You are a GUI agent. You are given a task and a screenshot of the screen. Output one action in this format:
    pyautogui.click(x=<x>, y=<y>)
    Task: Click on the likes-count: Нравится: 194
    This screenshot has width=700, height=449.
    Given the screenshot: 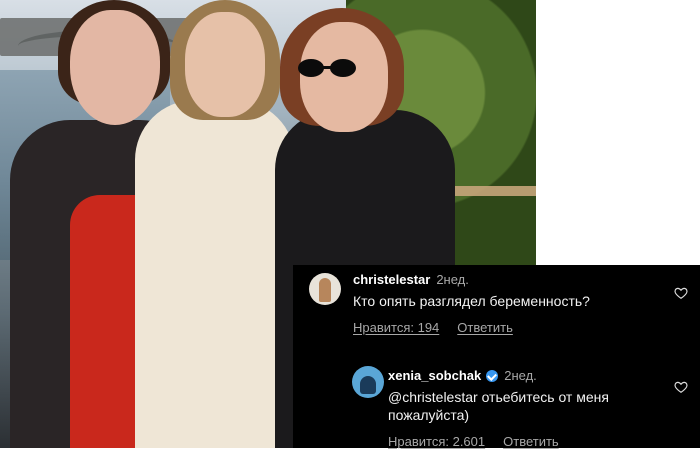 What is the action you would take?
    pyautogui.click(x=396, y=327)
    